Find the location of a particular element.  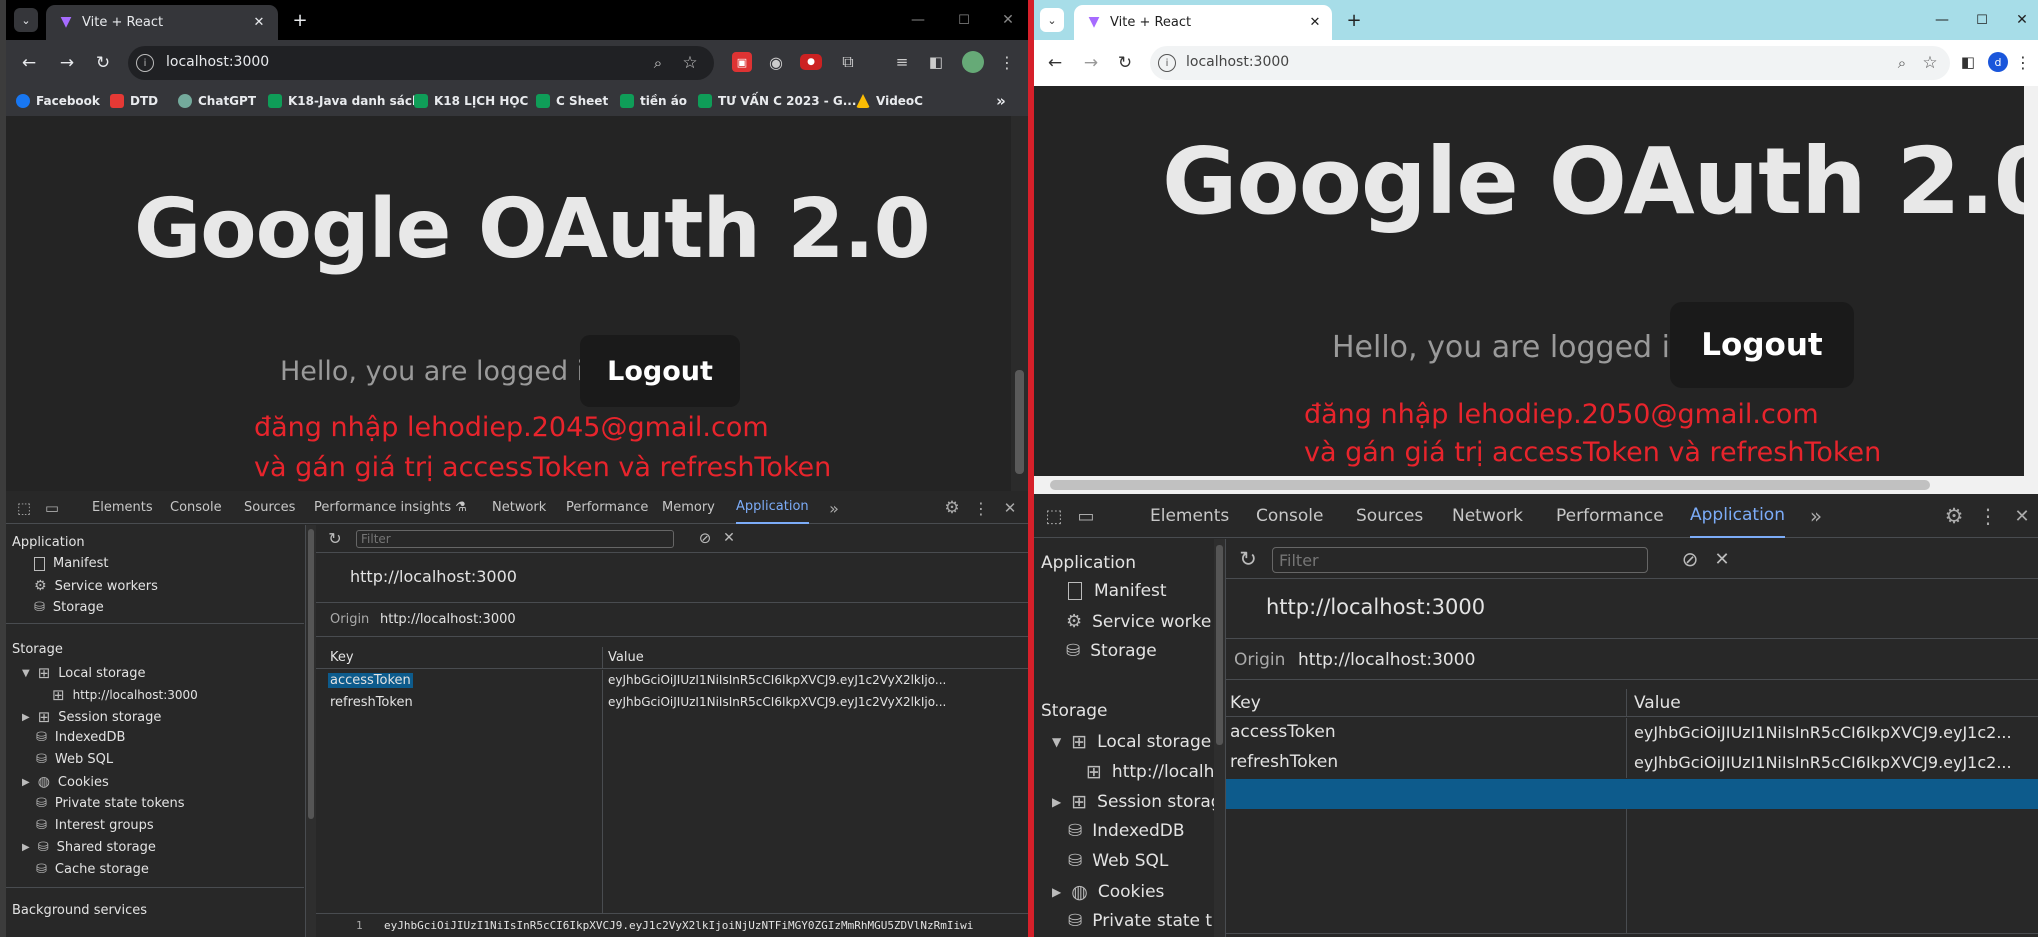

delete-selected-icon: ✕ is located at coordinates (1722, 559).